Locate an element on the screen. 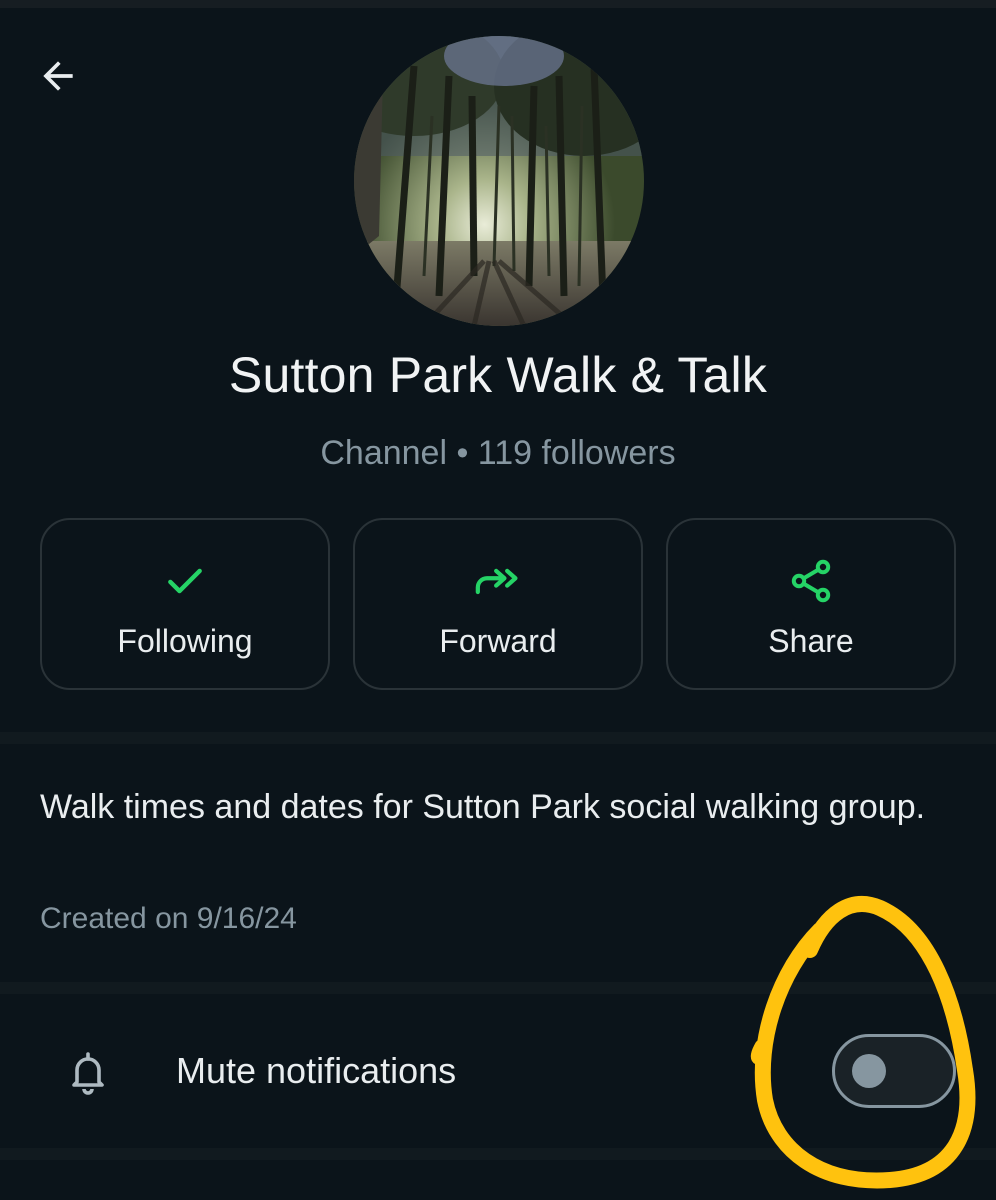 The width and height of the screenshot is (996, 1200). share-button: Share is located at coordinates (811, 604).